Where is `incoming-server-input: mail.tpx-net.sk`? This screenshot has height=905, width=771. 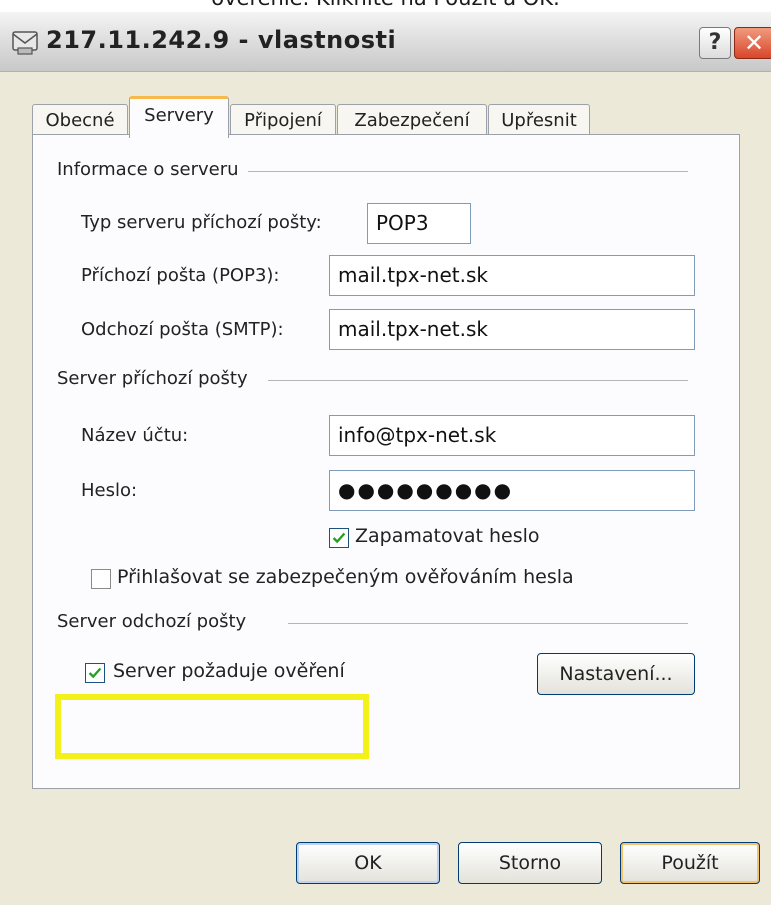 incoming-server-input: mail.tpx-net.sk is located at coordinates (512, 275).